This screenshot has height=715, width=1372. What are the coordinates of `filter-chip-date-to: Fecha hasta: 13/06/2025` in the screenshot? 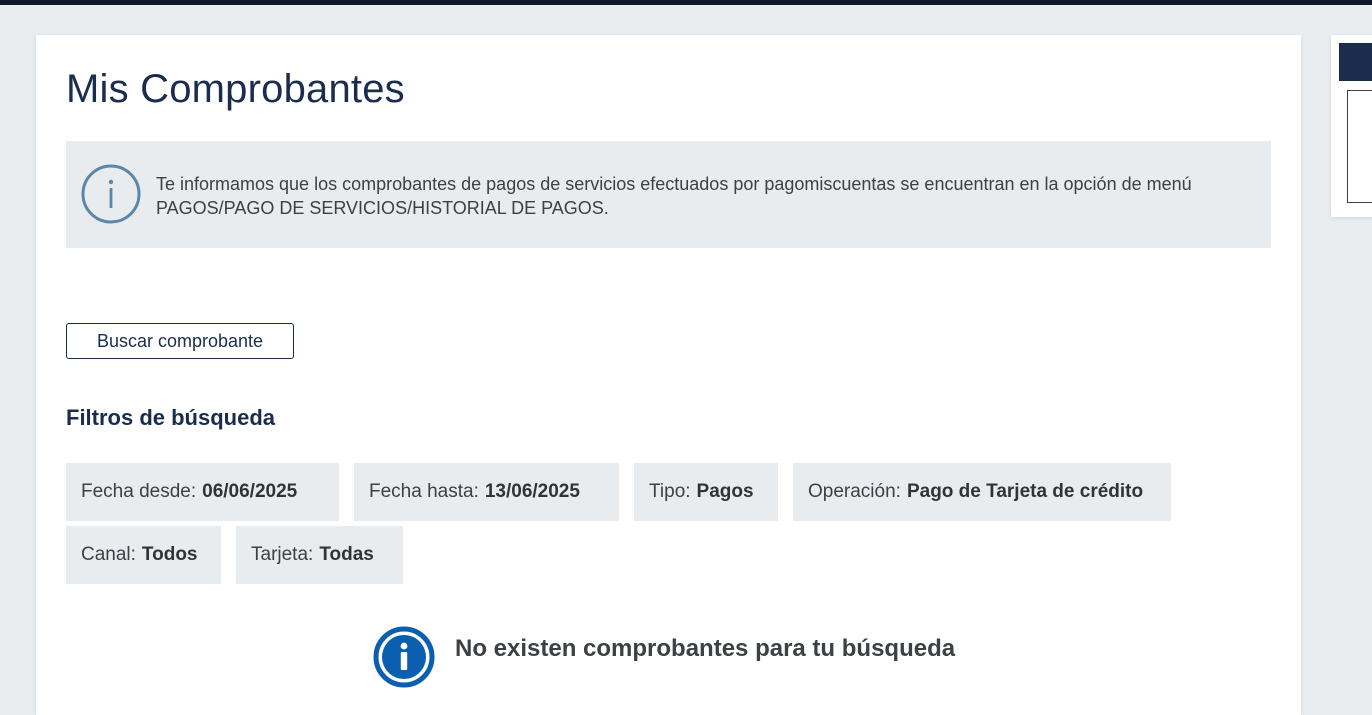 It's located at (486, 492).